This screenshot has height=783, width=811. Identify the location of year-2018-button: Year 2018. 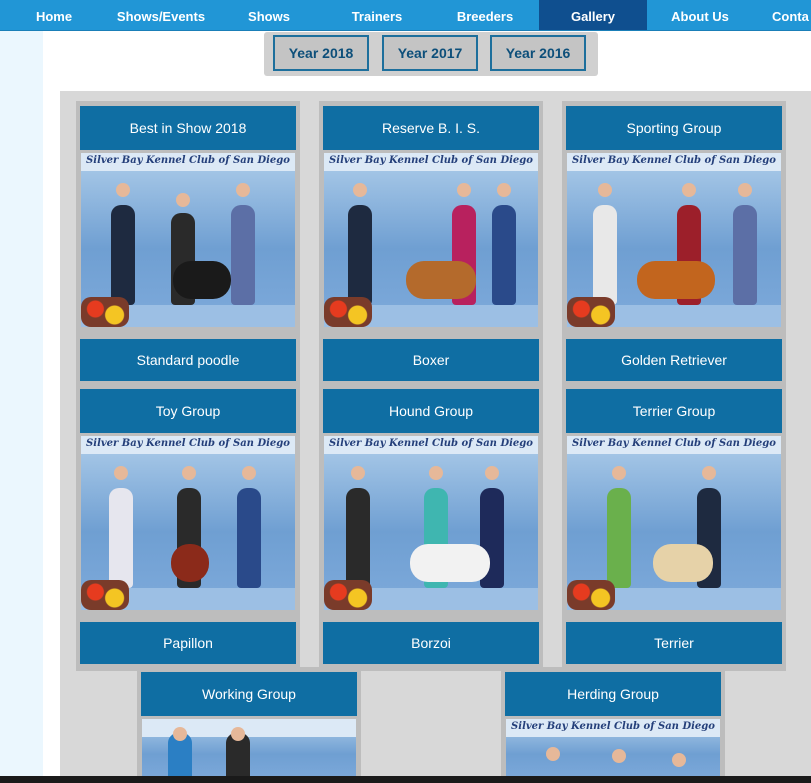
(321, 53).